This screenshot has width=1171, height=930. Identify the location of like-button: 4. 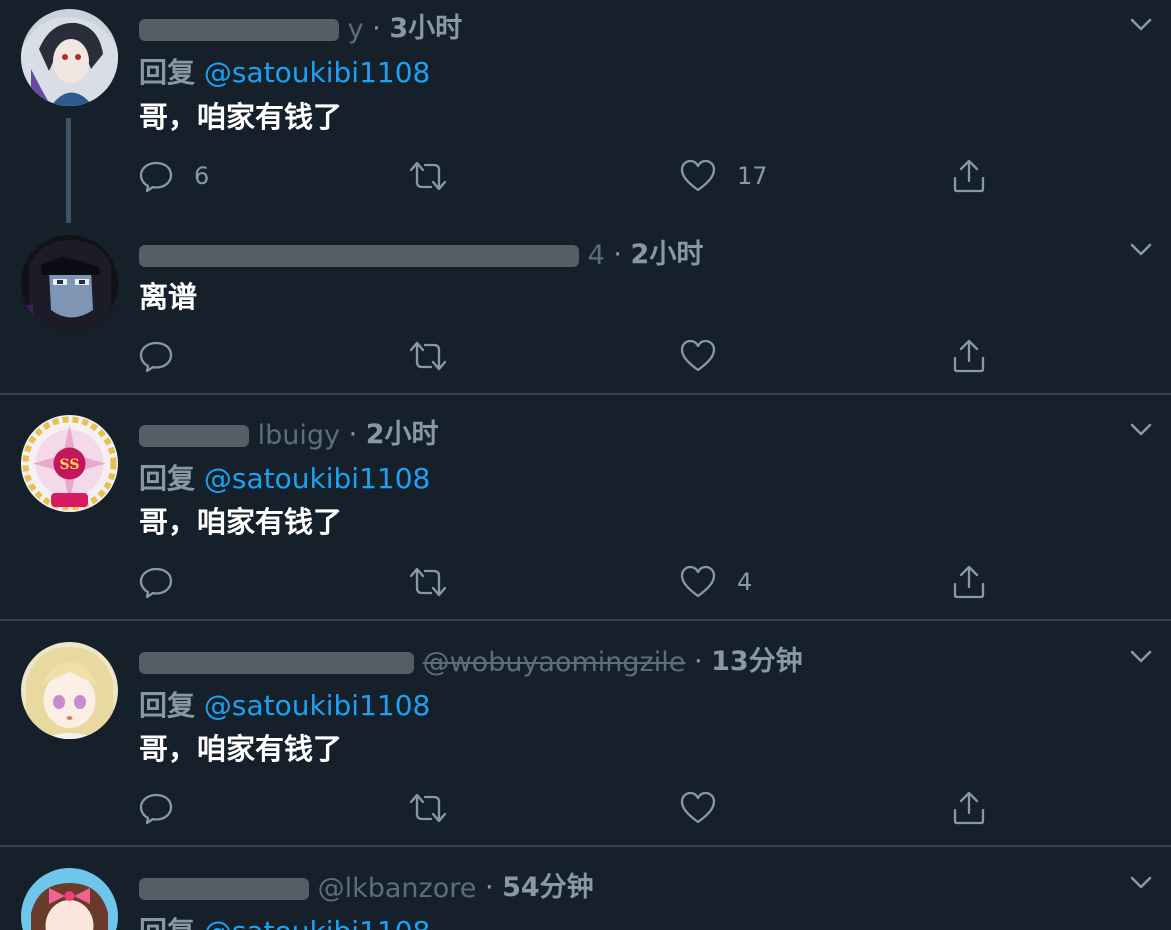
(715, 582).